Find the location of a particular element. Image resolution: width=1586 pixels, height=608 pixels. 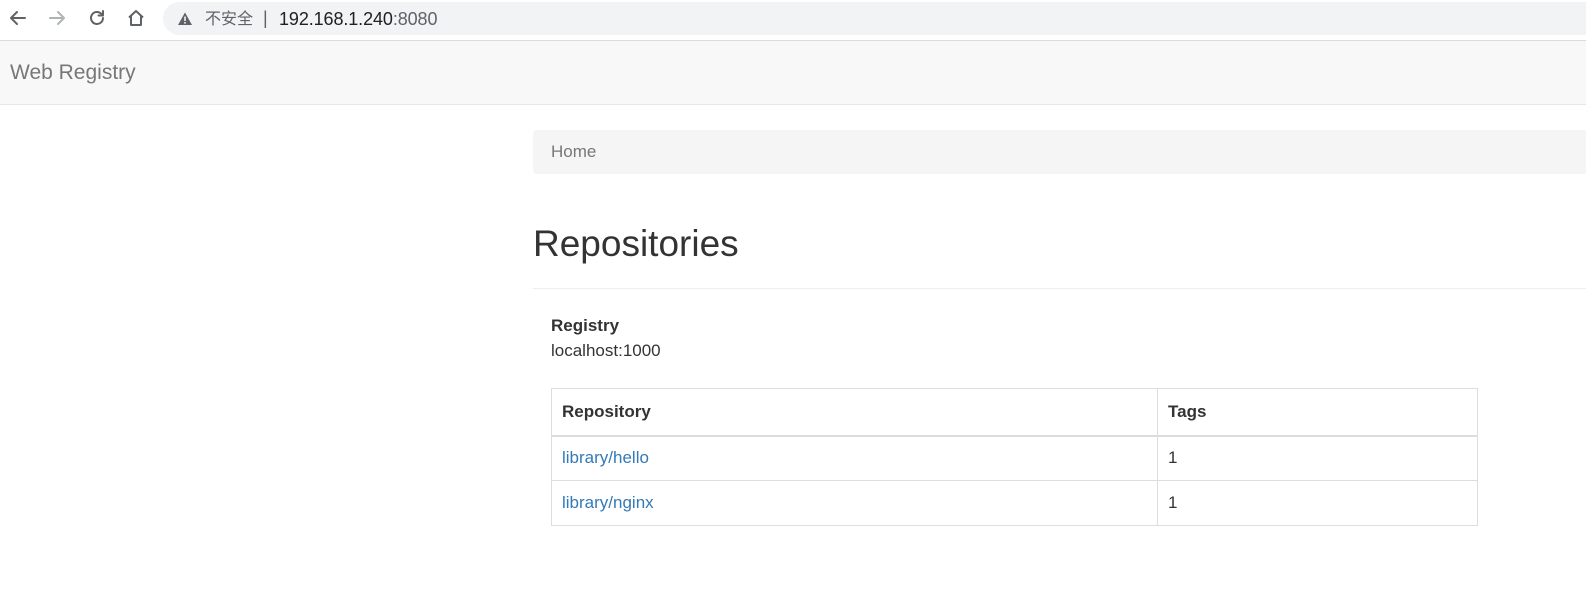

breadcrumb-home: Home is located at coordinates (574, 151).